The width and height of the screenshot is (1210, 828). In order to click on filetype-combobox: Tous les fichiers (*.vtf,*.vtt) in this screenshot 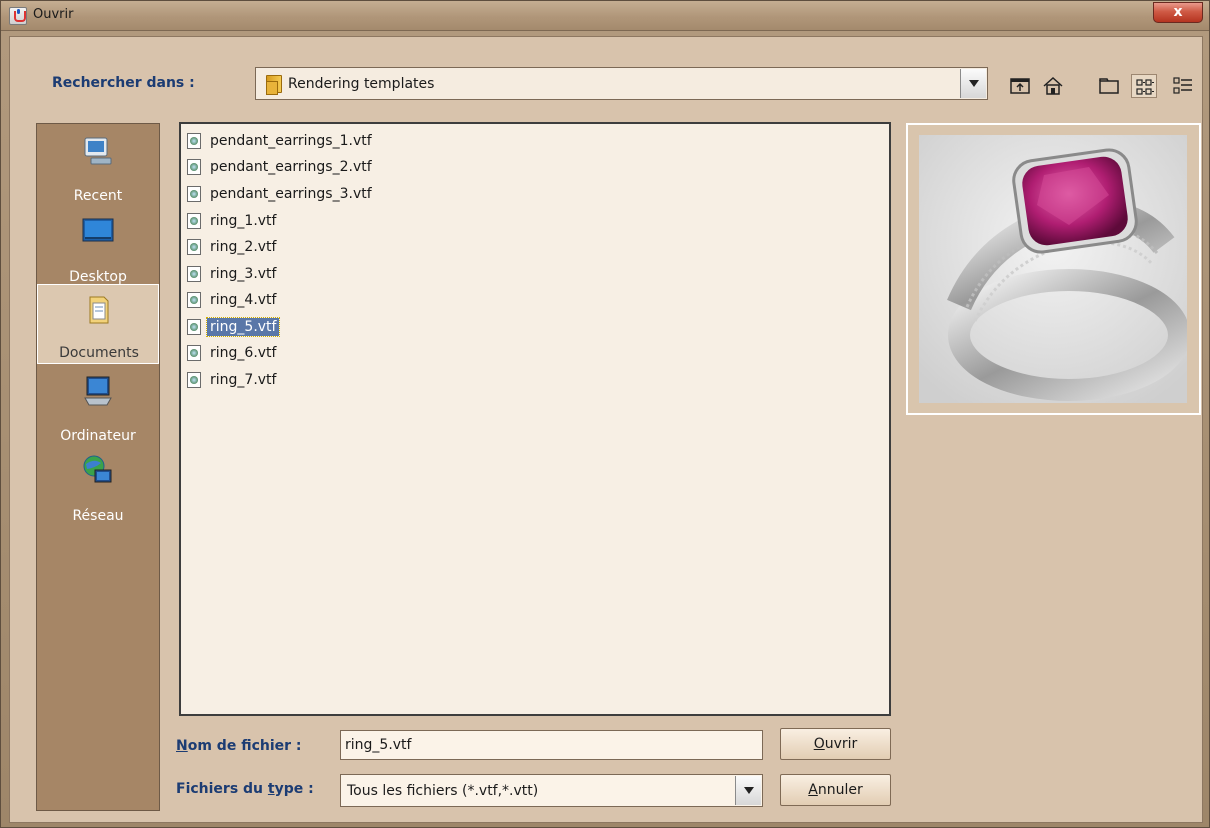, I will do `click(551, 790)`.